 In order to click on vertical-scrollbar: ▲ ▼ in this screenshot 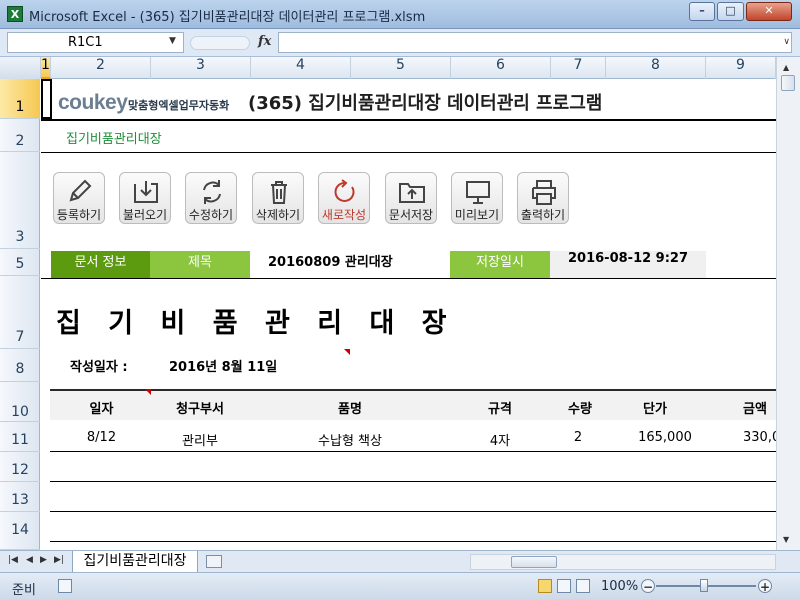, I will do `click(788, 303)`.